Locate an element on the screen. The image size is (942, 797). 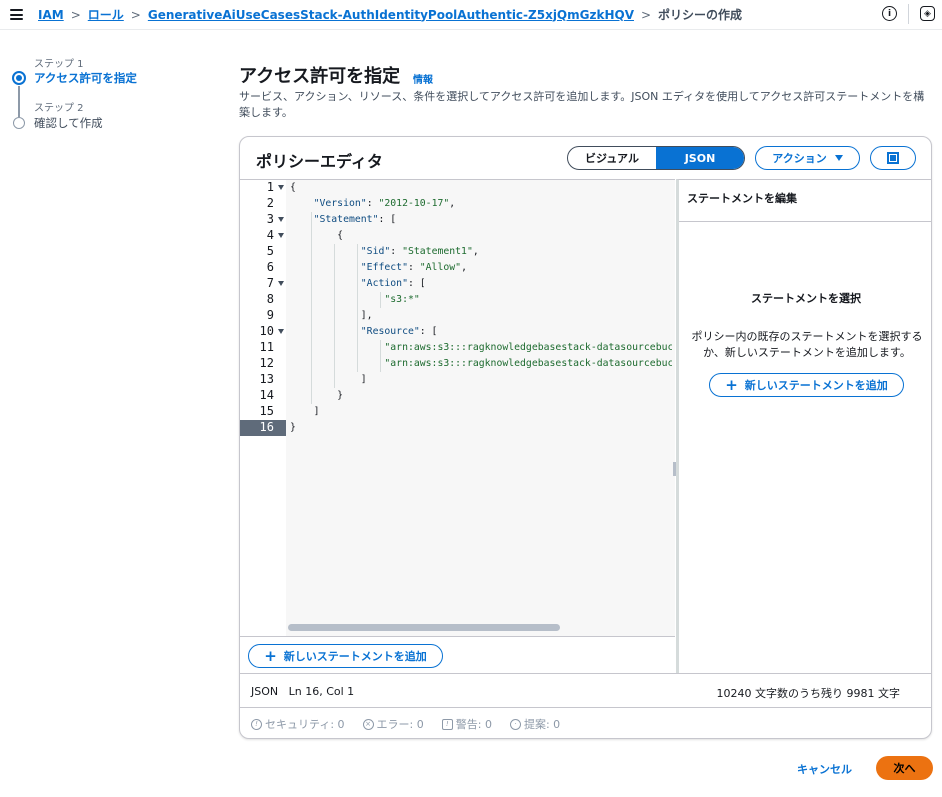
code-line: "Effect": "Allow", is located at coordinates (413, 267).